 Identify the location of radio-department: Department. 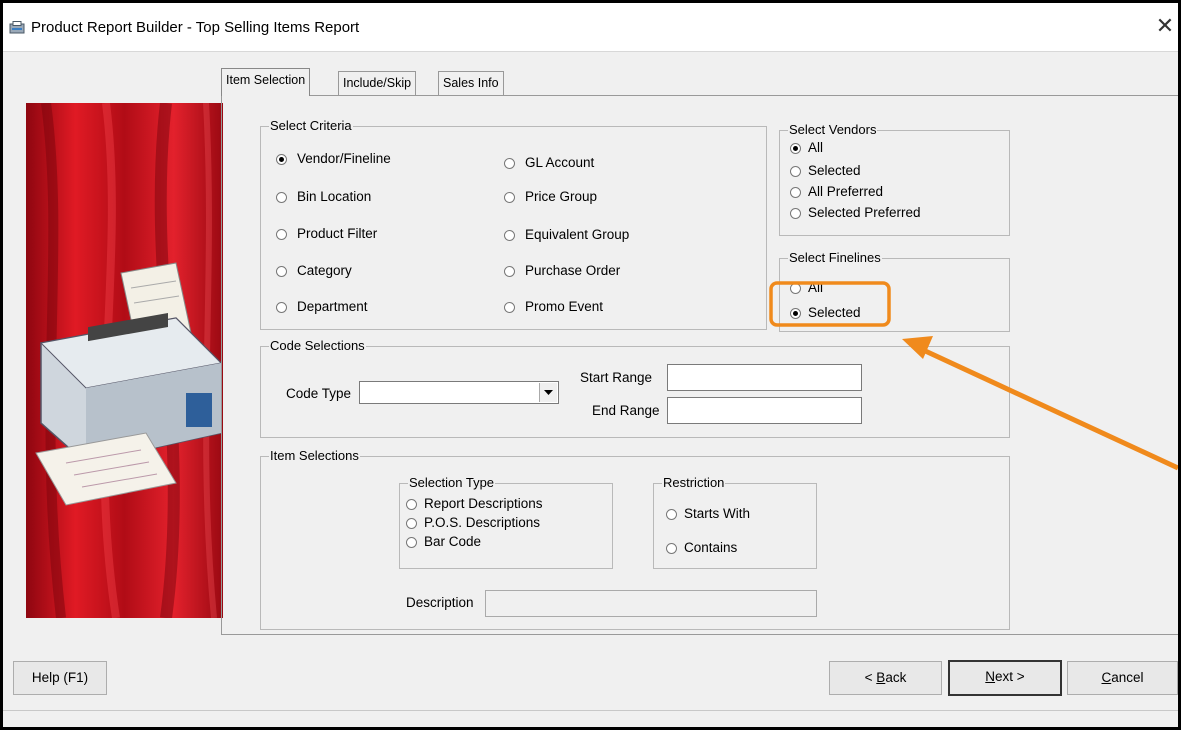
(322, 307).